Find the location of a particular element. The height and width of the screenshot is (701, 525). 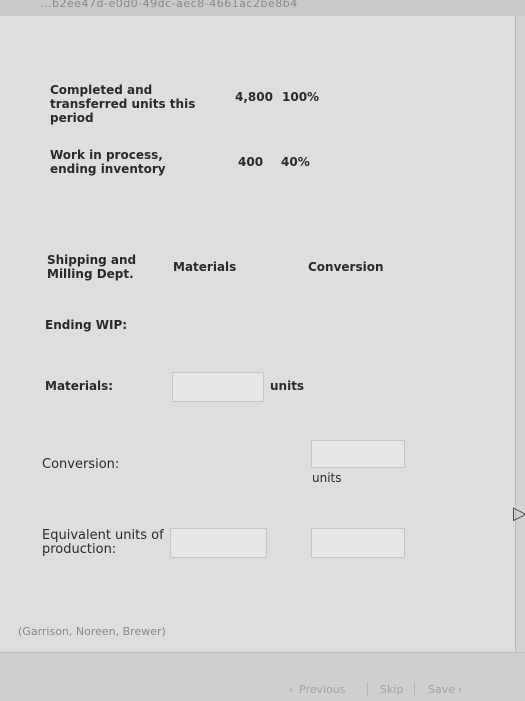

materials-units-label: units is located at coordinates (287, 386).